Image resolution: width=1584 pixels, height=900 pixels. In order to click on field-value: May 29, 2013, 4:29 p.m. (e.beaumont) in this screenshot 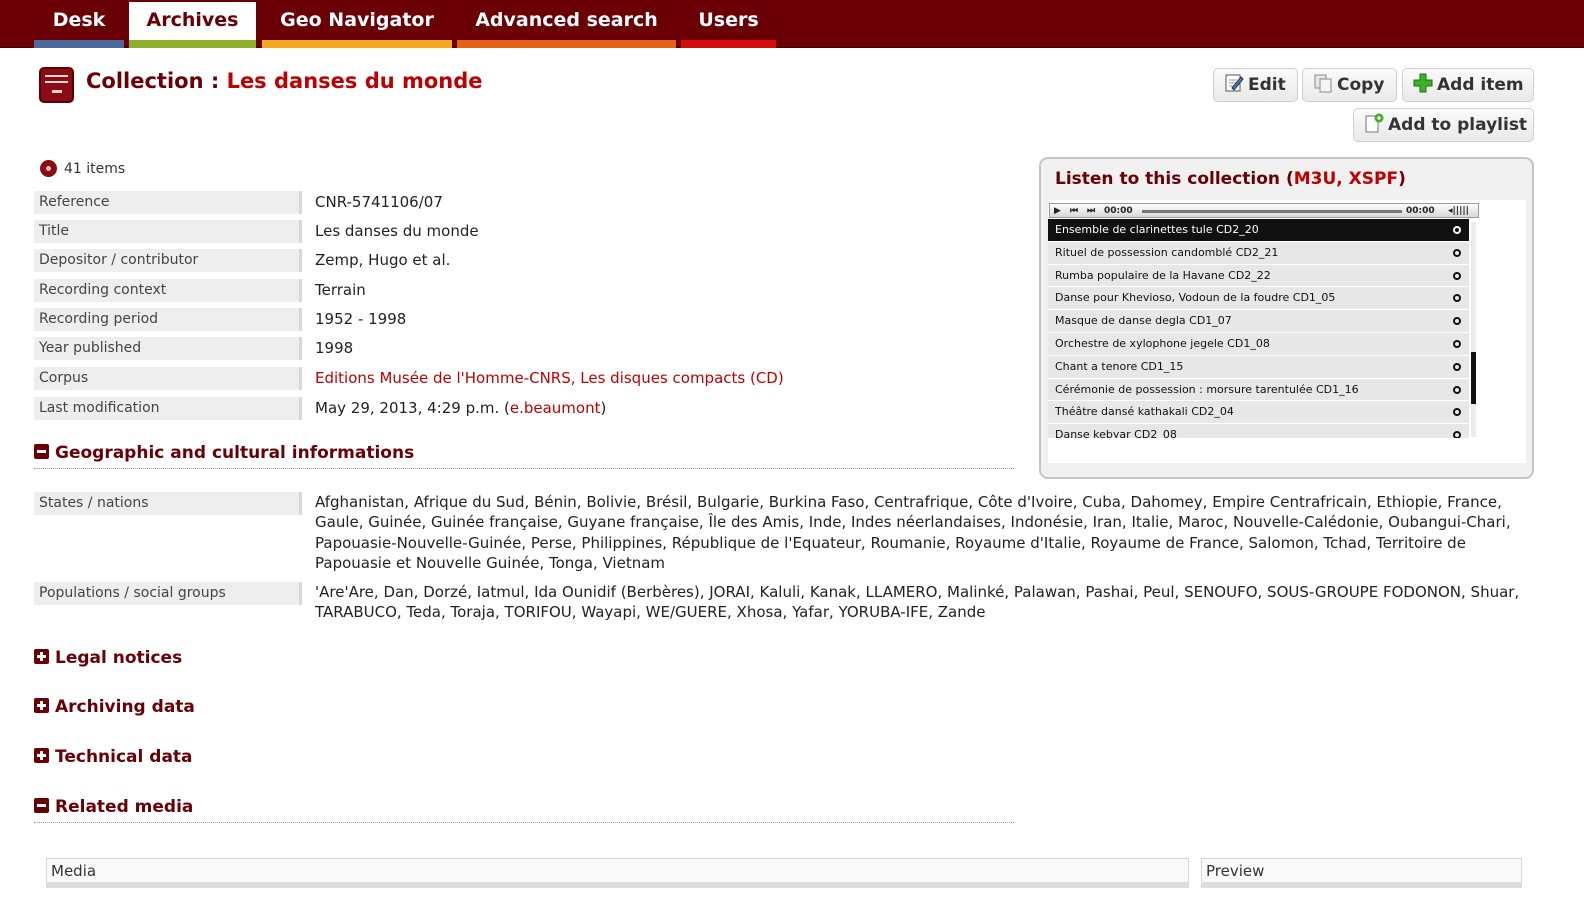, I will do `click(460, 408)`.